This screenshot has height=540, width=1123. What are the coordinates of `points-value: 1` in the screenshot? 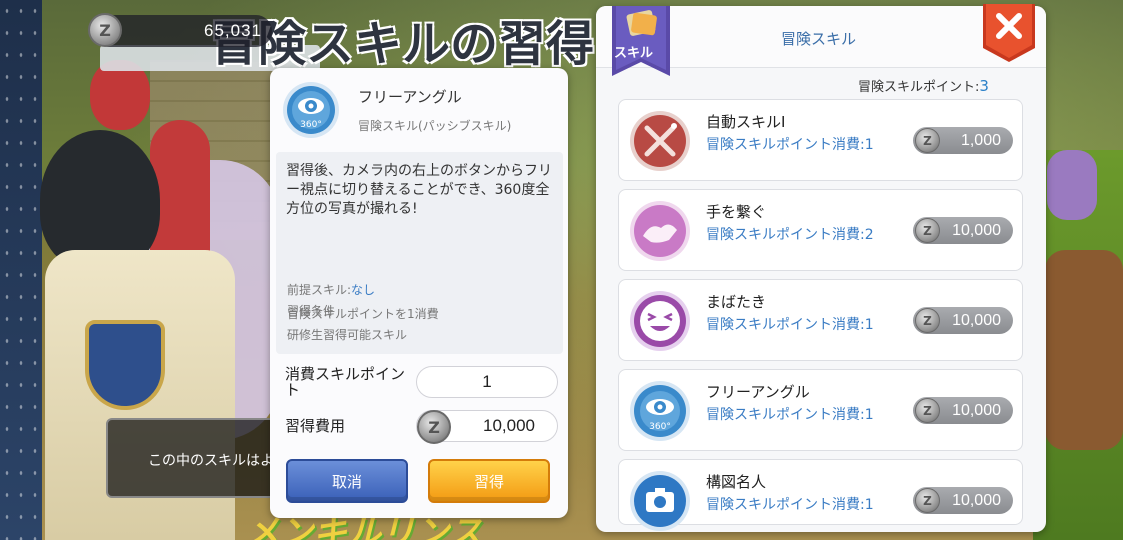 It's located at (487, 381).